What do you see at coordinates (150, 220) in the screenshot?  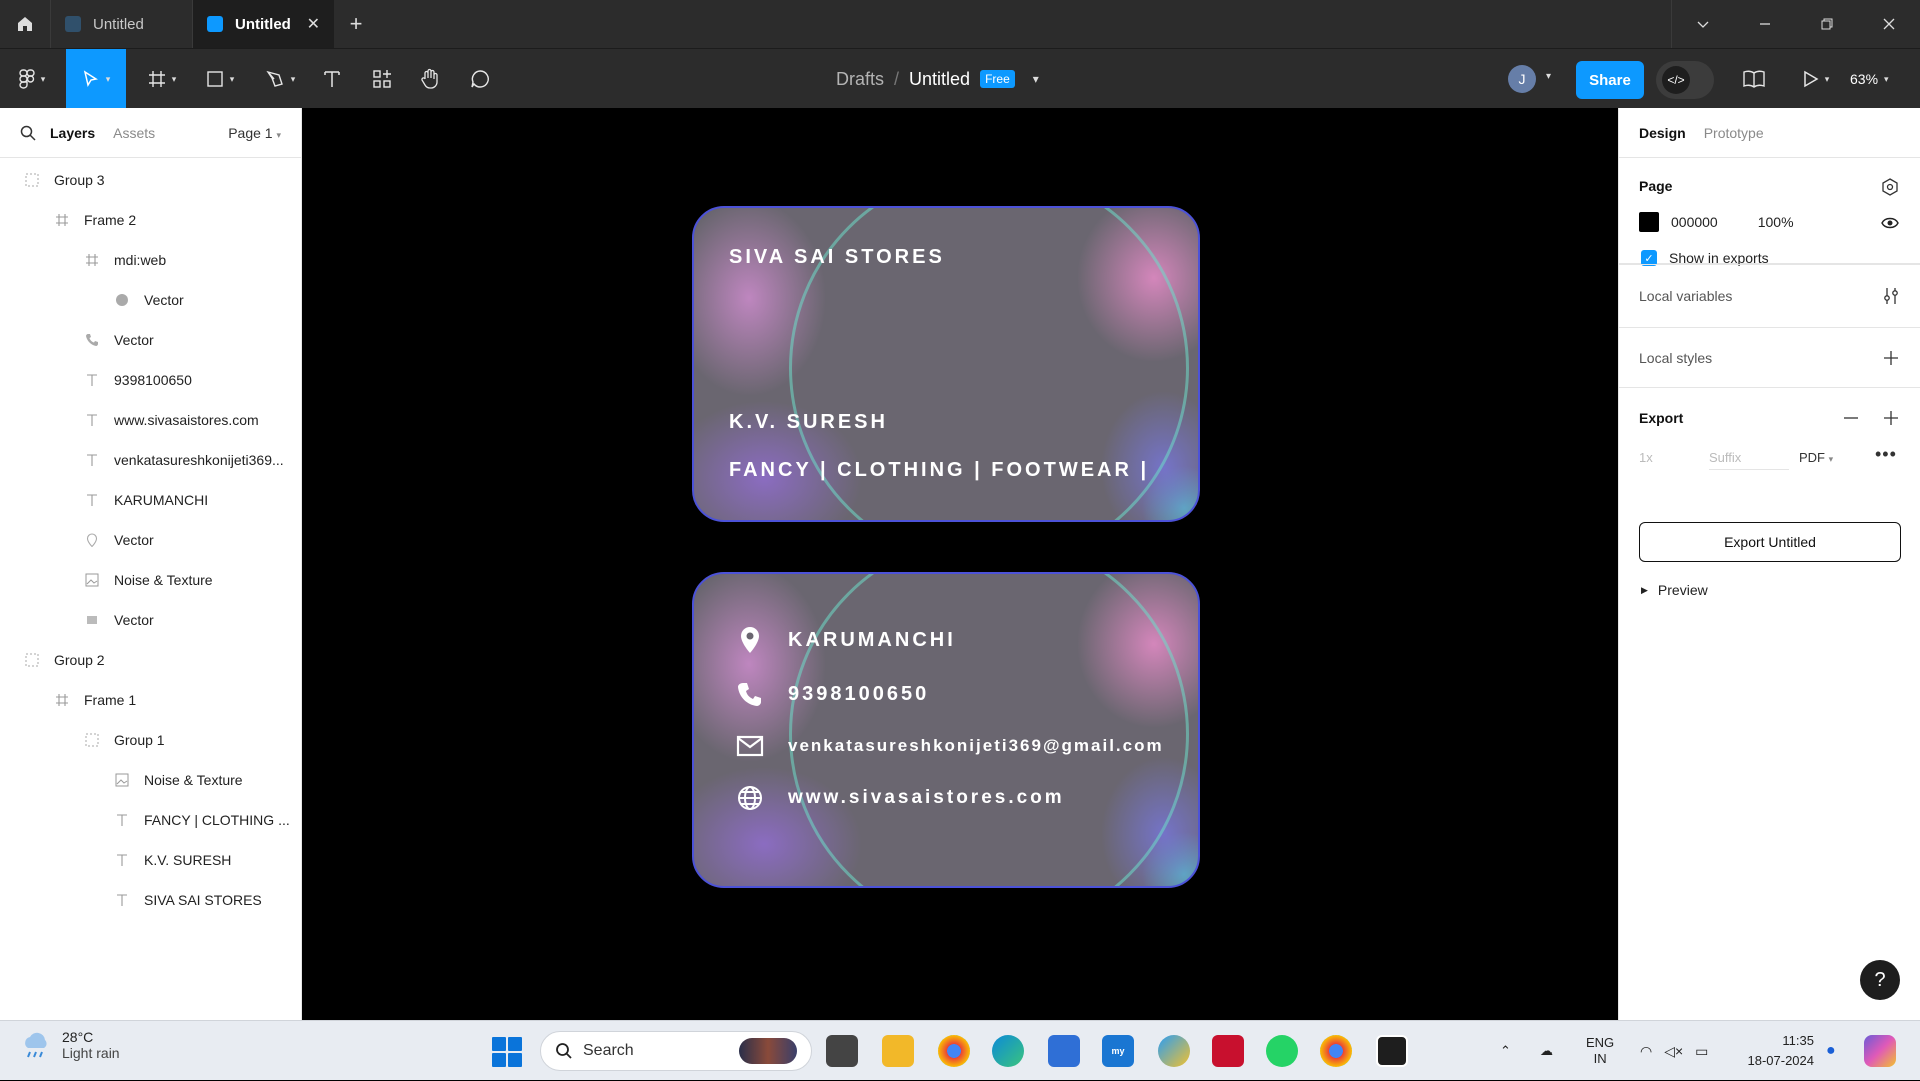 I see `layer-row: Frame 2` at bounding box center [150, 220].